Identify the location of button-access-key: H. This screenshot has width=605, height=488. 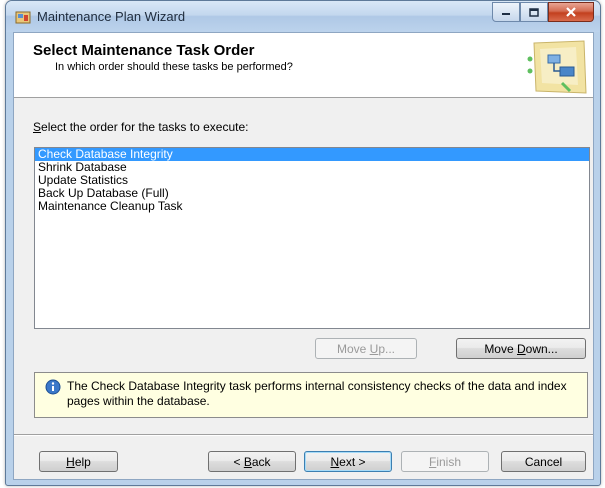
(70, 462).